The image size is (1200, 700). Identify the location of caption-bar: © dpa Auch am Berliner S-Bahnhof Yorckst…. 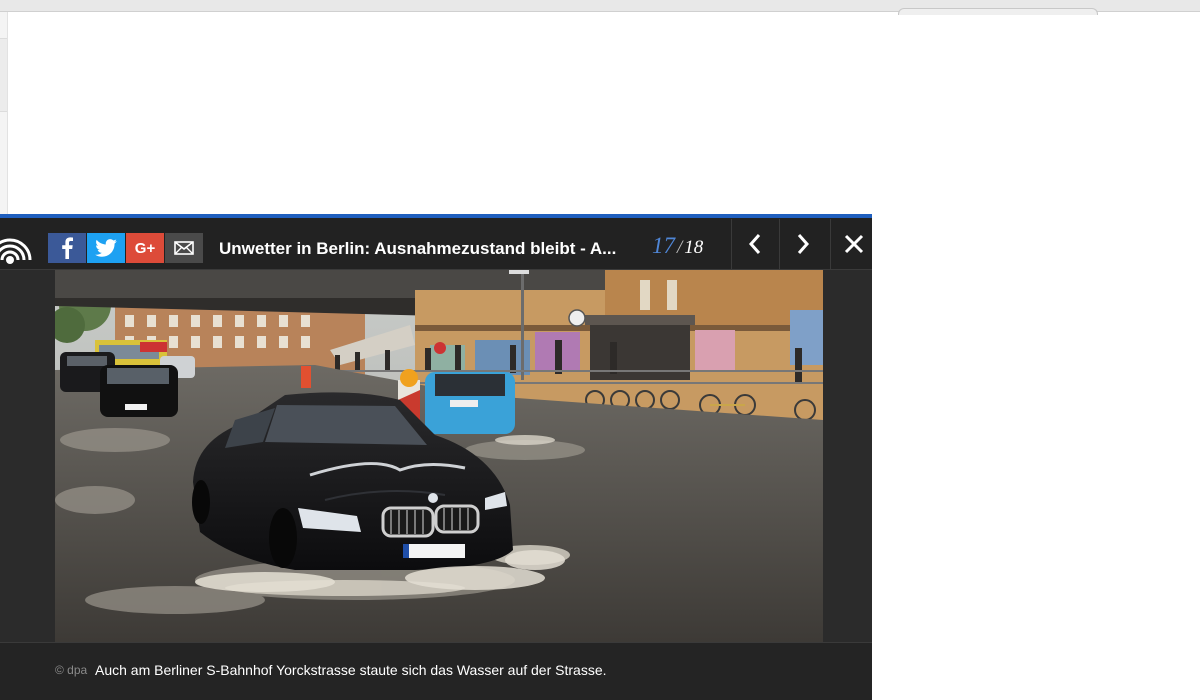
(436, 671).